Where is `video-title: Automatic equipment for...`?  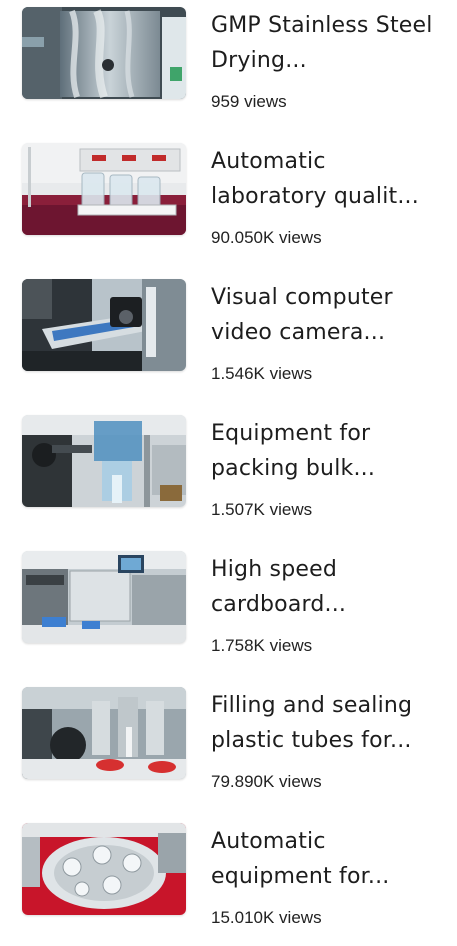 video-title: Automatic equipment for... is located at coordinates (325, 859).